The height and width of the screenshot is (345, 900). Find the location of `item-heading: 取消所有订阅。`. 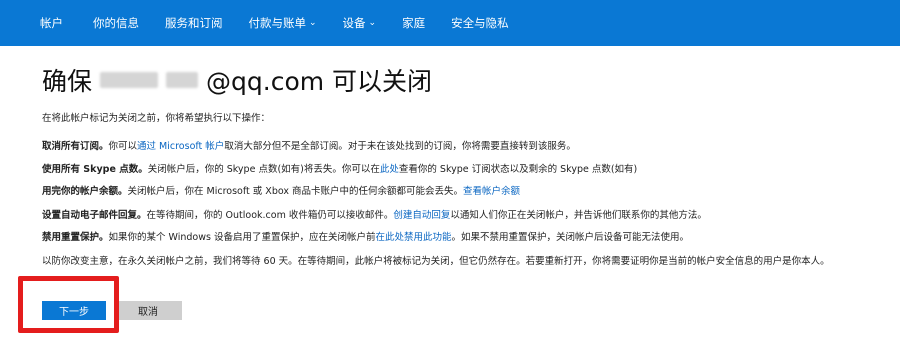

item-heading: 取消所有订阅。 is located at coordinates (75, 146).